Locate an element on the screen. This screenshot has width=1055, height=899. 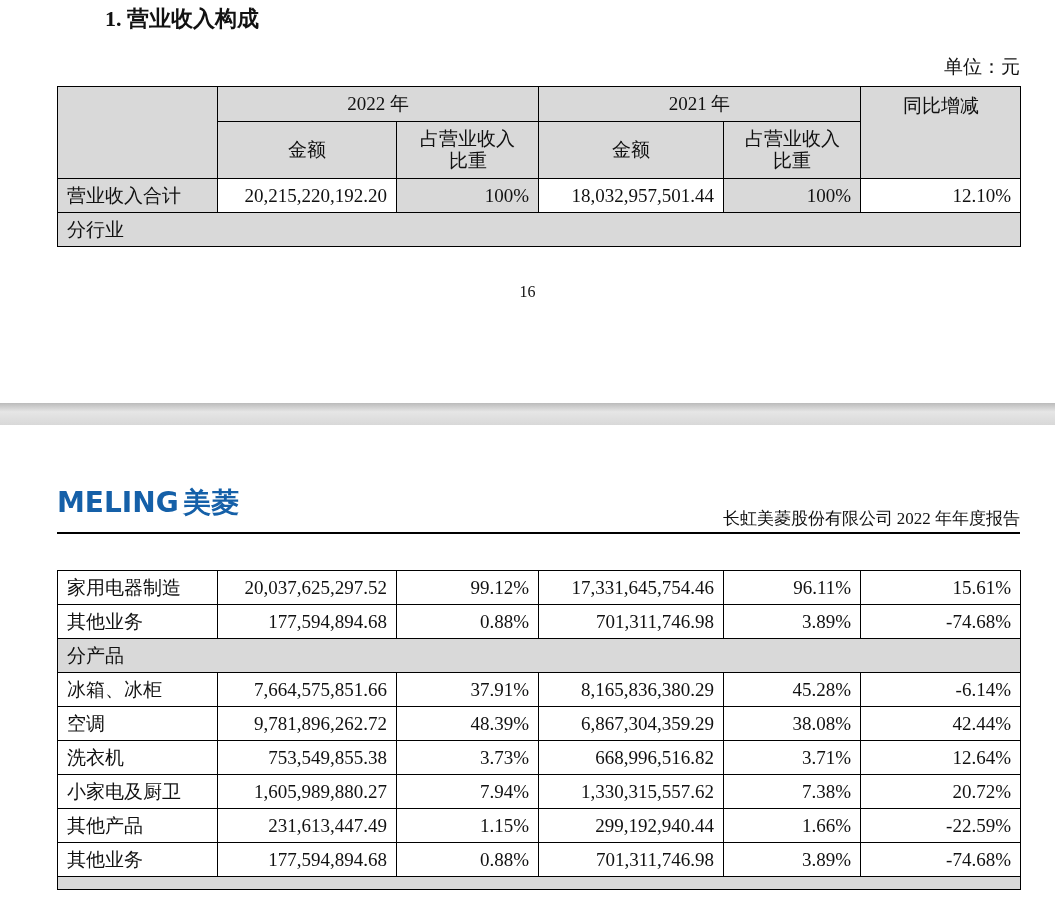
table-cell: 1,330,315,557.62 is located at coordinates (631, 791).